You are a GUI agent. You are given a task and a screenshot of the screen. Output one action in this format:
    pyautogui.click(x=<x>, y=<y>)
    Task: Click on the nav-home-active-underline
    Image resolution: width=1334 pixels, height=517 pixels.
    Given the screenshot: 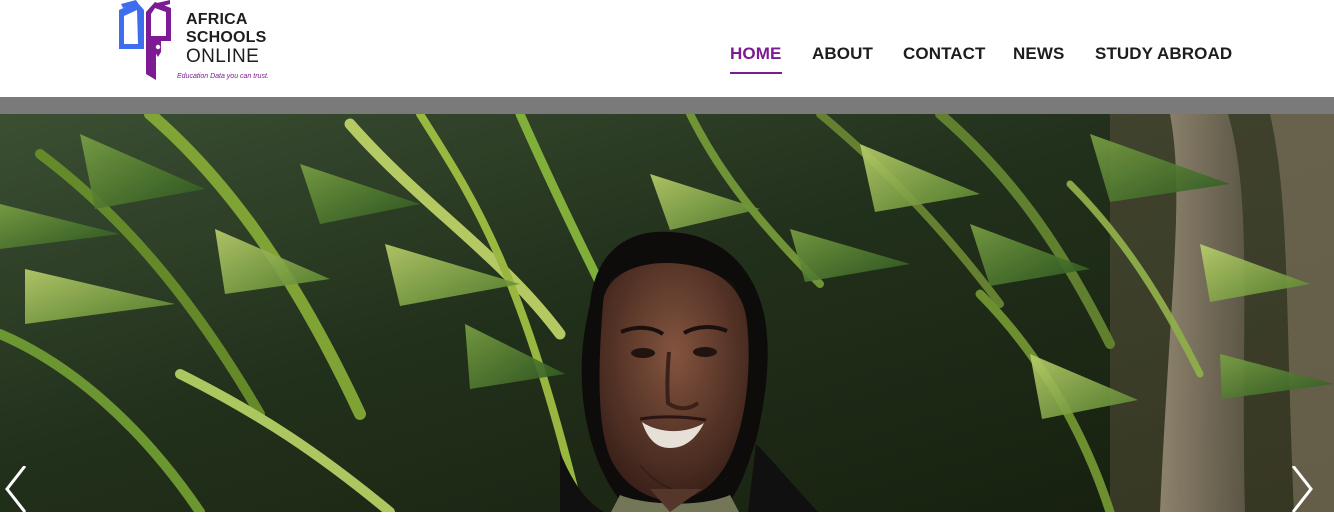 What is the action you would take?
    pyautogui.click(x=756, y=73)
    